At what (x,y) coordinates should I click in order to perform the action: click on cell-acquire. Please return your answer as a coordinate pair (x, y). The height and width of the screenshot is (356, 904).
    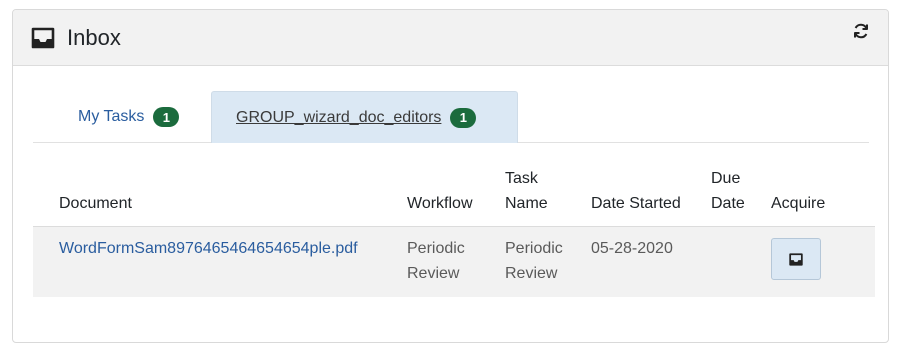
    Looking at the image, I should click on (819, 261).